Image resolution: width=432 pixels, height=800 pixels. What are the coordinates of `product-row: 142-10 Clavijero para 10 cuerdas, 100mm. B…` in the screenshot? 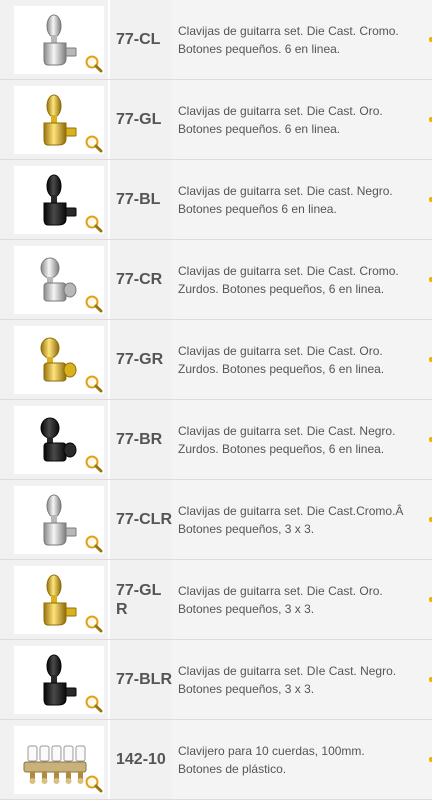 It's located at (216, 760).